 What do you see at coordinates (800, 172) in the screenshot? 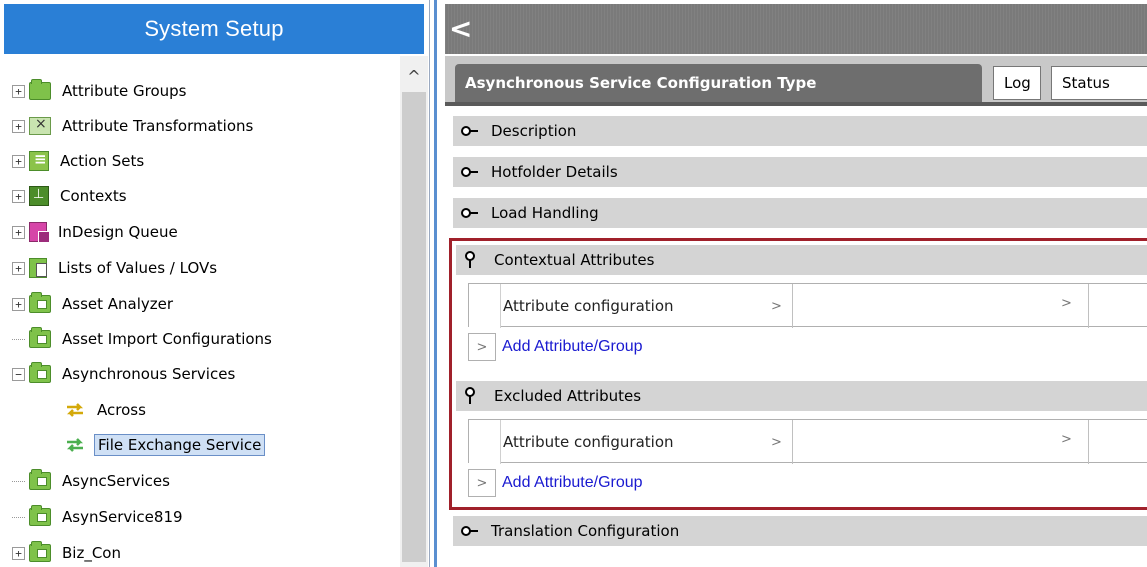
I see `section-hotfolder-details: Hotfolder Details` at bounding box center [800, 172].